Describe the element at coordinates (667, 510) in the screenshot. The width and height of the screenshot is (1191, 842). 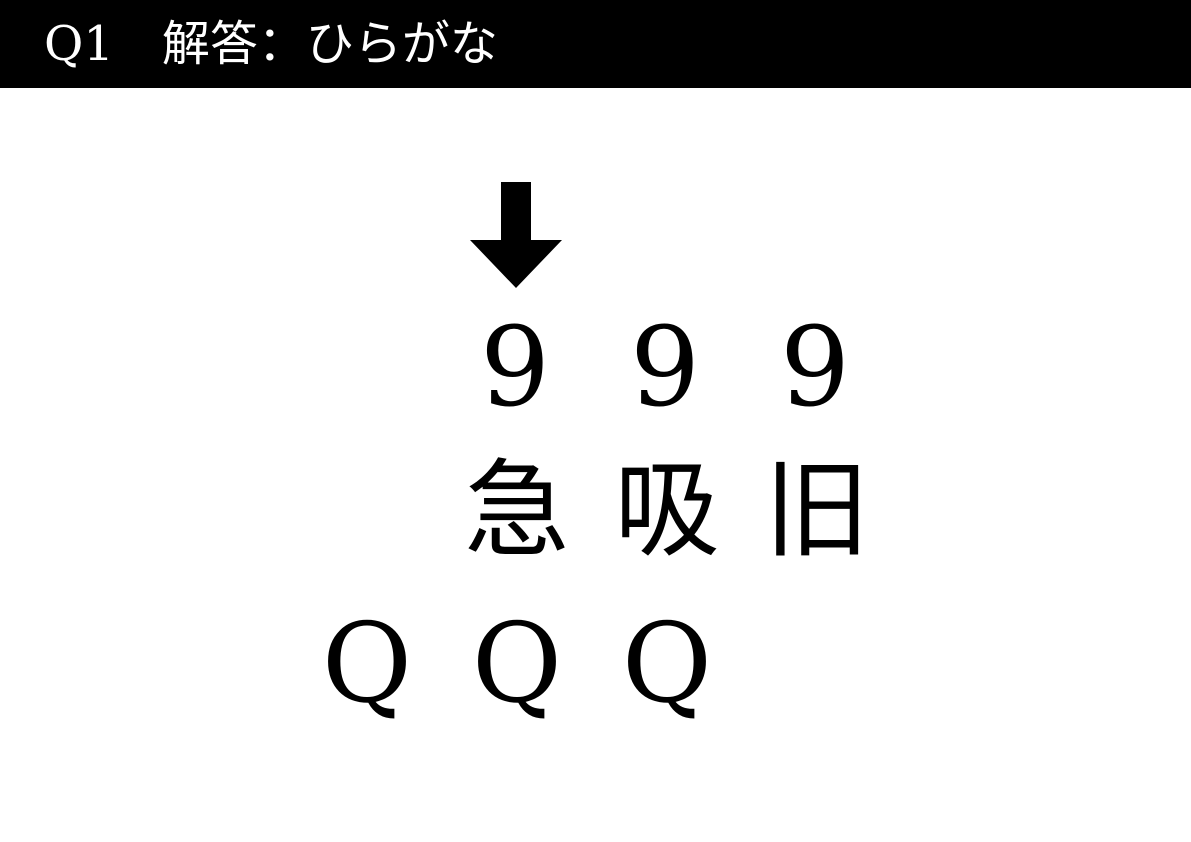
I see `kanji-glyph: 吸` at that location.